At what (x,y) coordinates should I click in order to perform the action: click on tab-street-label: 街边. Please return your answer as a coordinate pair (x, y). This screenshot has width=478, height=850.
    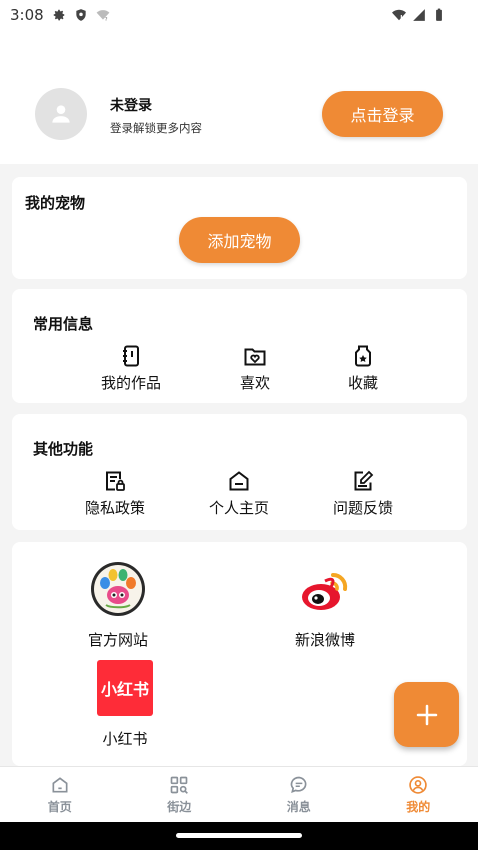
    Looking at the image, I should click on (179, 806).